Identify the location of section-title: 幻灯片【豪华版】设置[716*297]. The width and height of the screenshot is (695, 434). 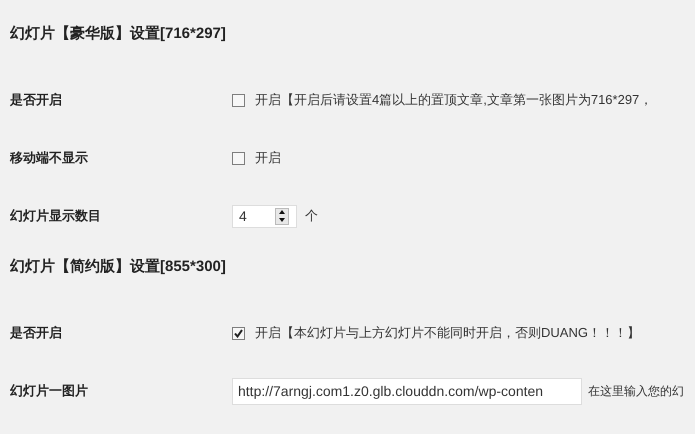
(118, 34).